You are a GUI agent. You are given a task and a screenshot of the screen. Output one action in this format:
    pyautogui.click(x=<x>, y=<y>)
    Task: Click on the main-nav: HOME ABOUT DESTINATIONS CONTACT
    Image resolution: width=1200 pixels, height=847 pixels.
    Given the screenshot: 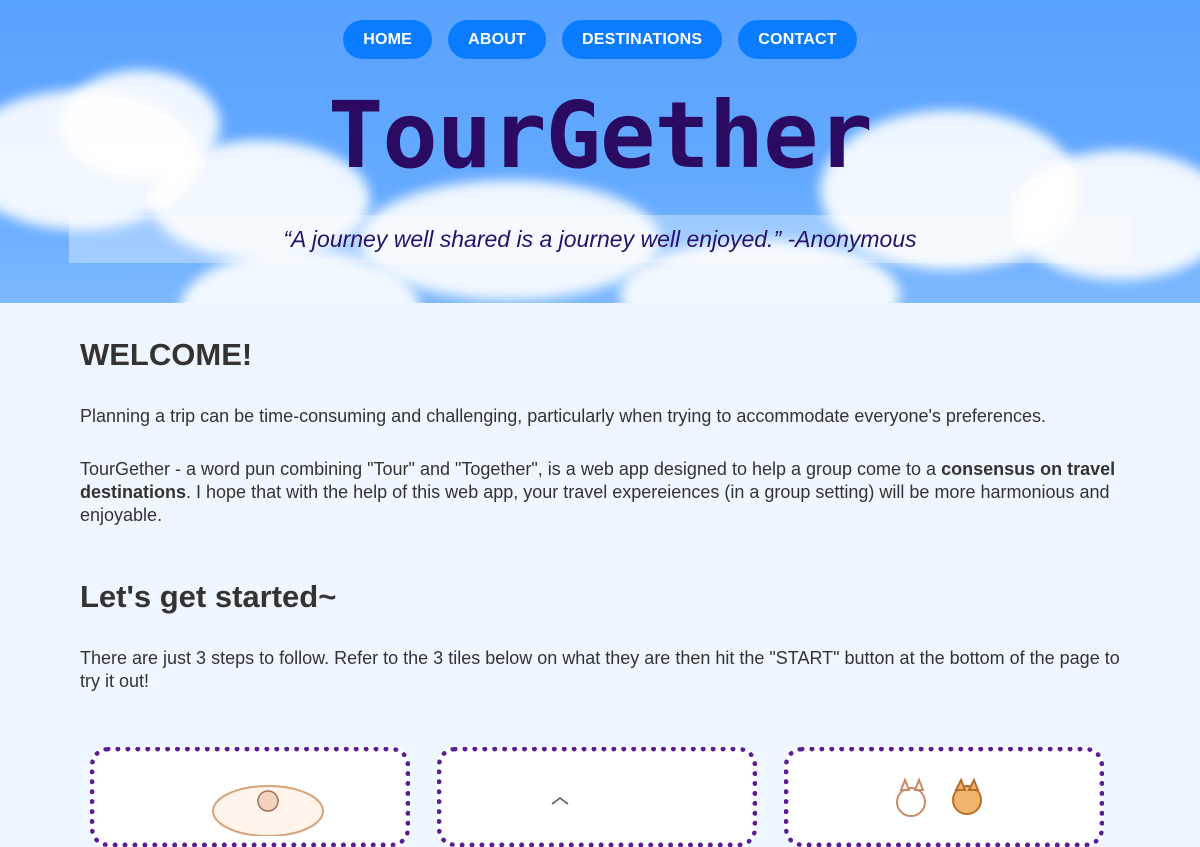 What is the action you would take?
    pyautogui.click(x=600, y=39)
    